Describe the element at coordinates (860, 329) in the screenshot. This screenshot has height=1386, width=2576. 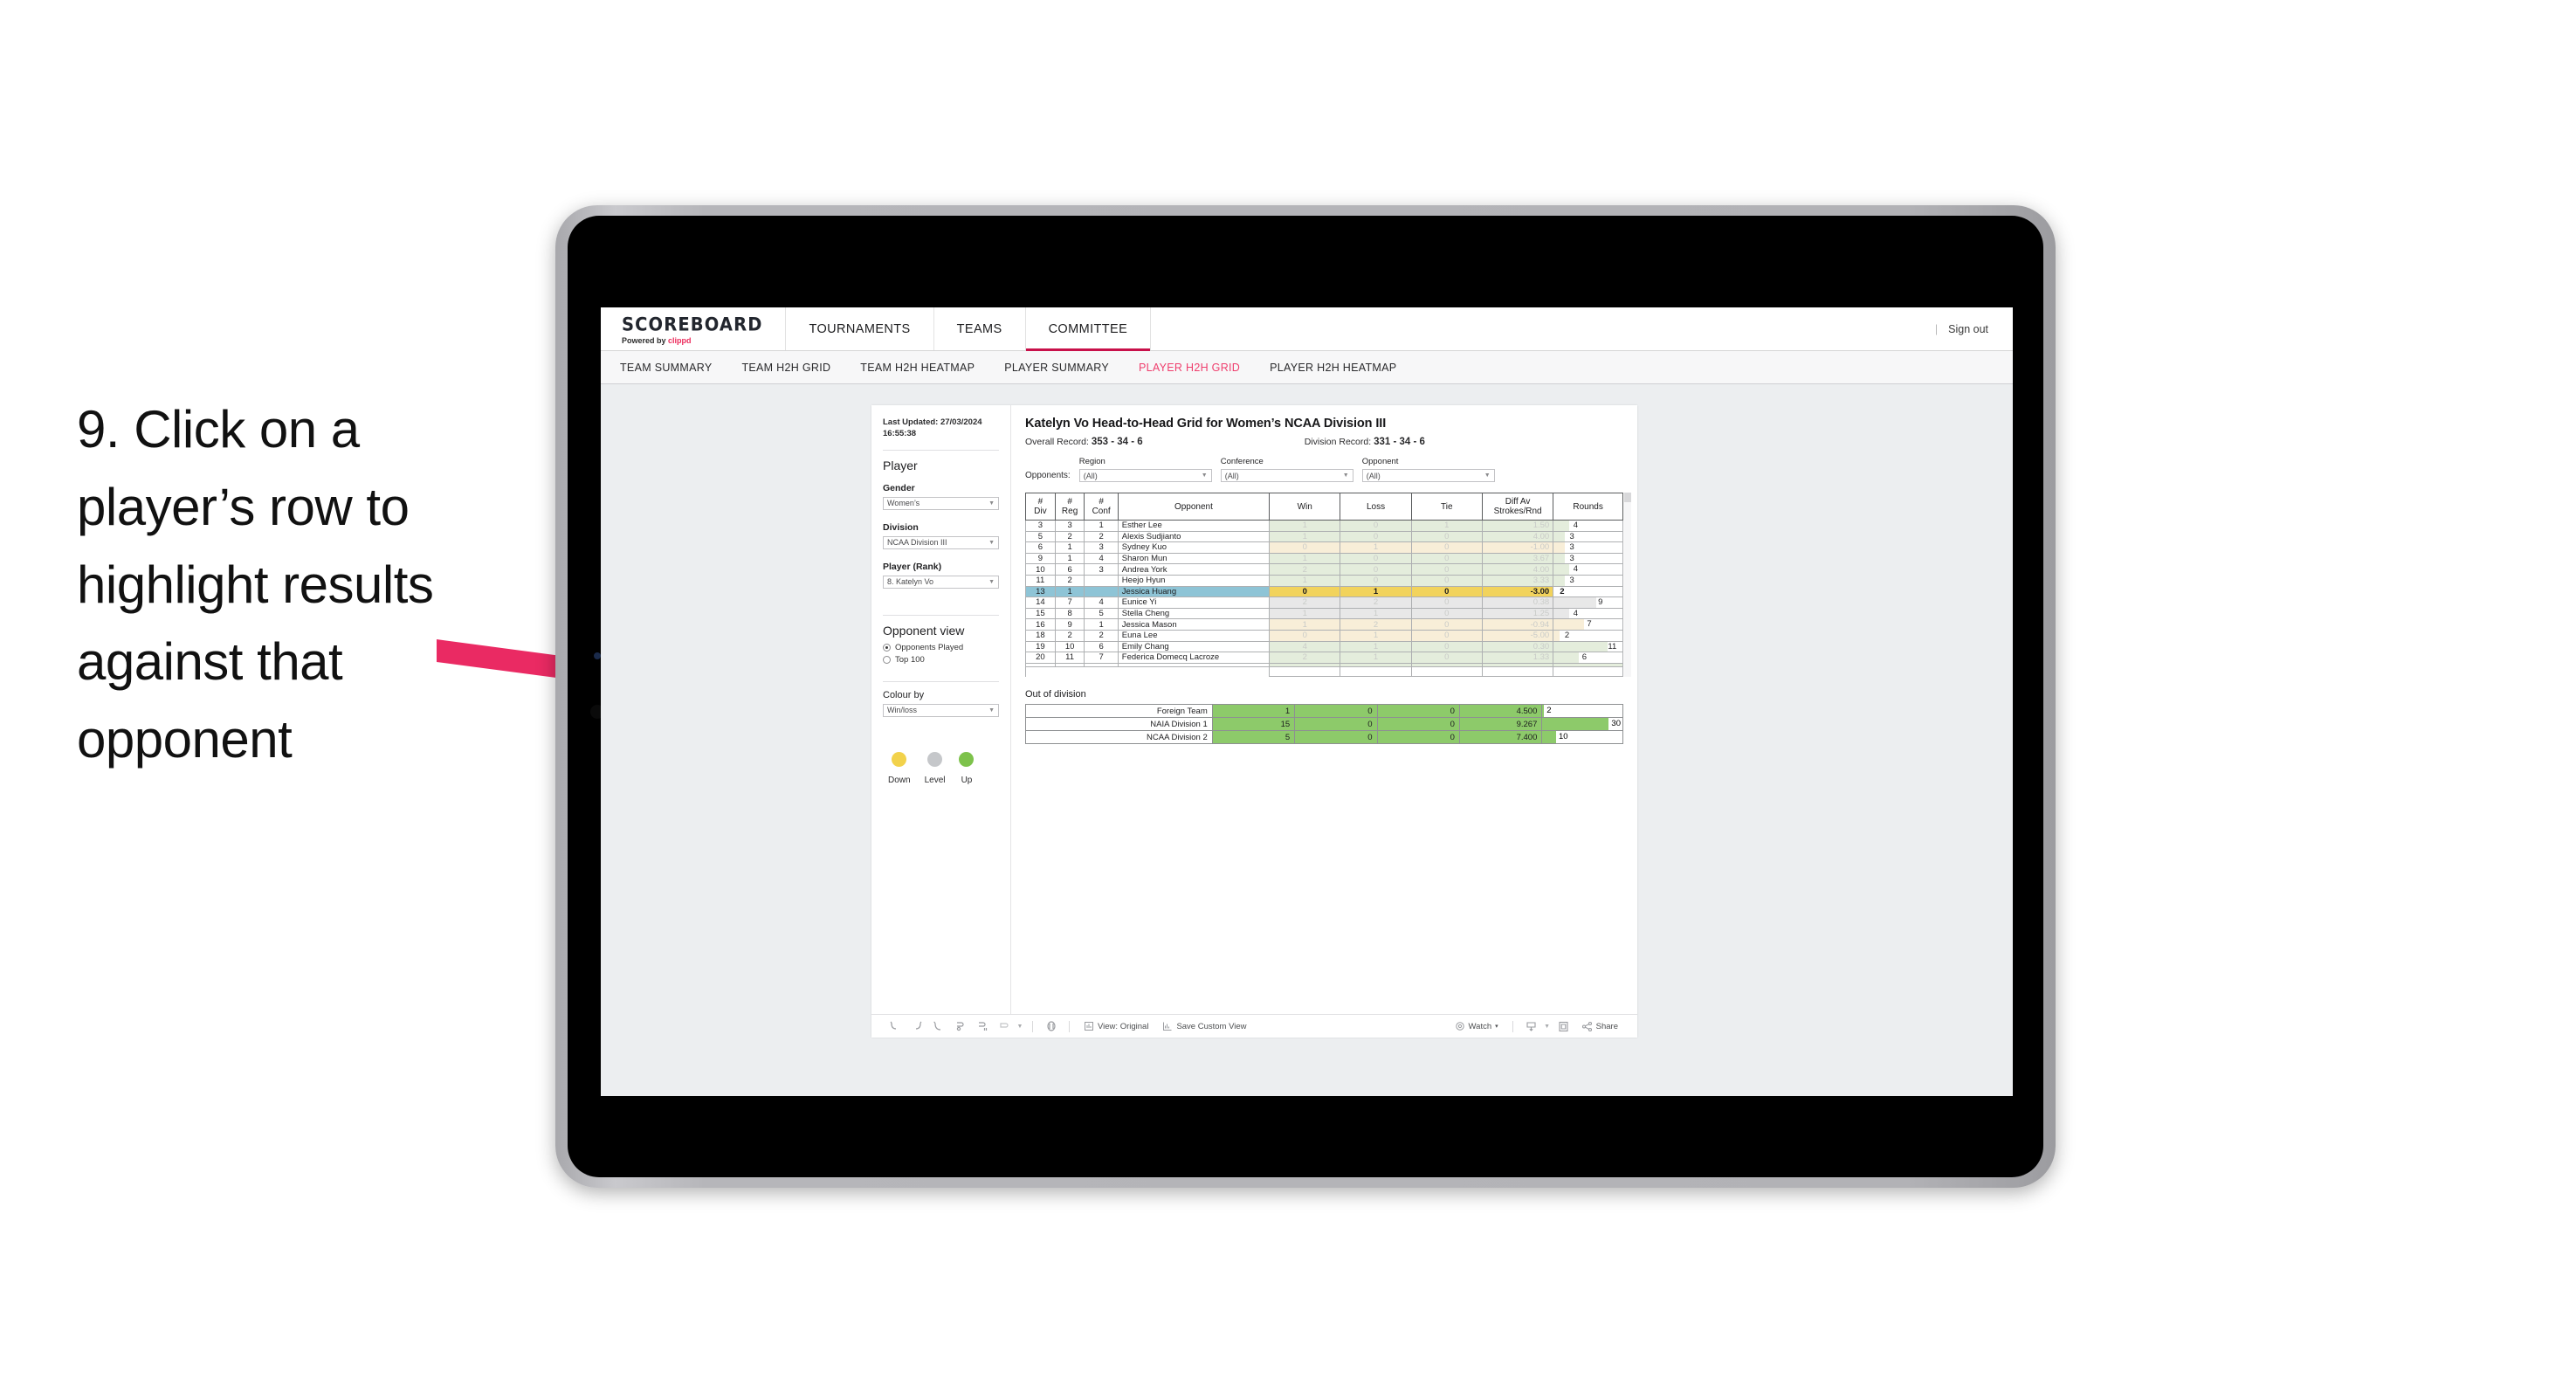
I see `nav-tournaments: TOURNAMENTS` at that location.